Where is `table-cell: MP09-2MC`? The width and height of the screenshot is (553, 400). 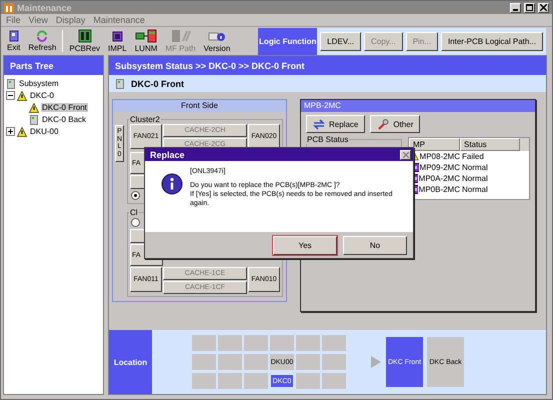
table-cell: MP09-2MC is located at coordinates (440, 167).